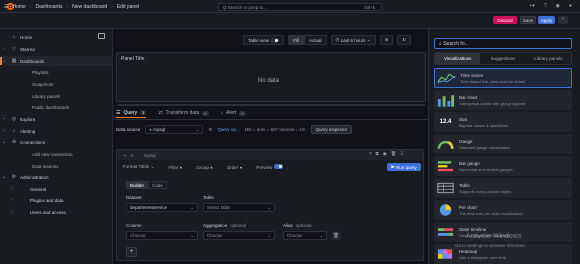 The height and width of the screenshot is (264, 580). I want to click on viz-desc: Big stat values & sparklines, so click(483, 125).